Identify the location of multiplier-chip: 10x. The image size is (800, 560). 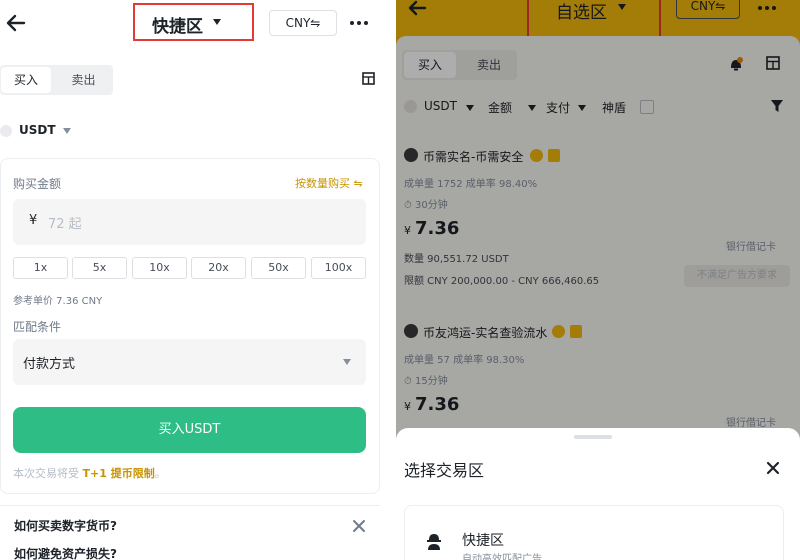
(159, 268).